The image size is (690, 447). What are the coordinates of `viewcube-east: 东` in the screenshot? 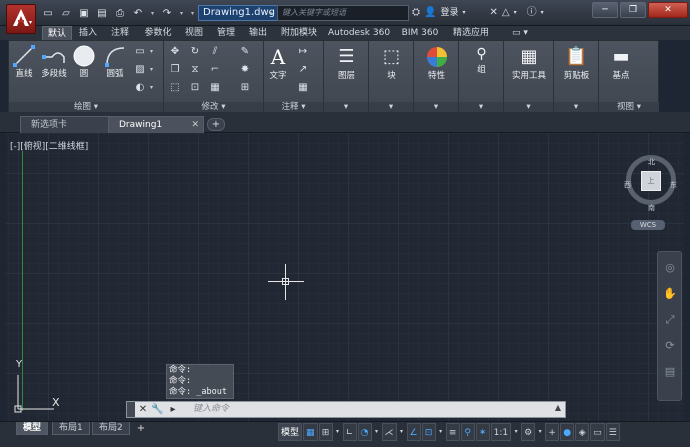 It's located at (673, 185).